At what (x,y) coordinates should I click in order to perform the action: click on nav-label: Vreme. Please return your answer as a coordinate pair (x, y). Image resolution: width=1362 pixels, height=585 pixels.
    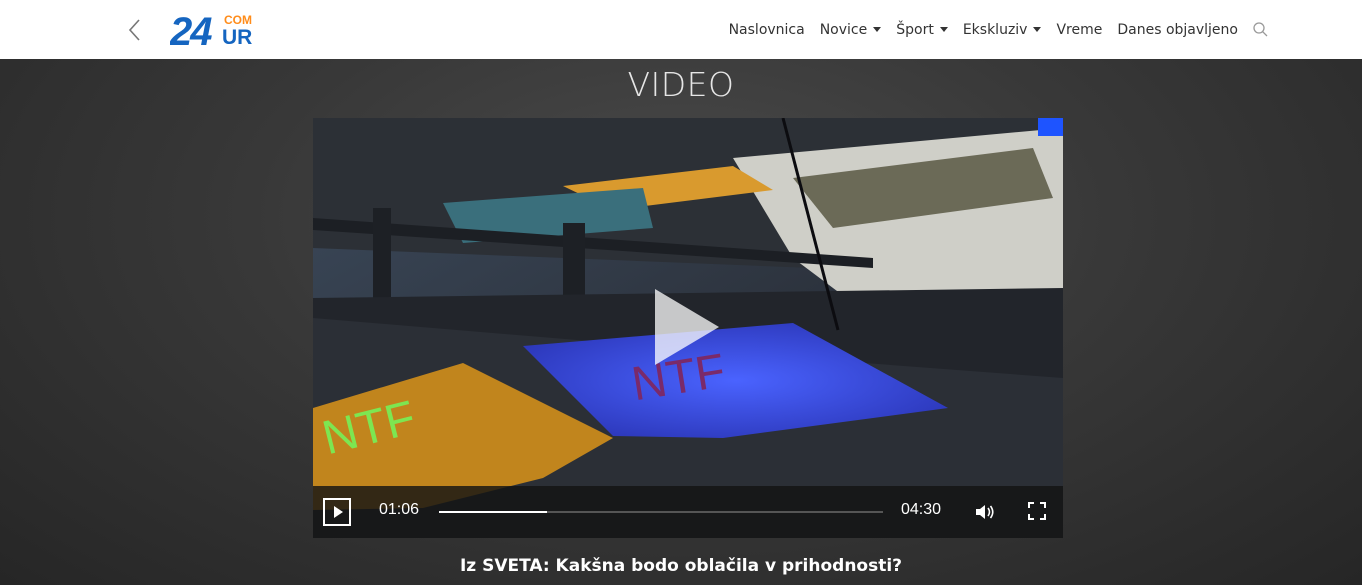
    Looking at the image, I should click on (1079, 29).